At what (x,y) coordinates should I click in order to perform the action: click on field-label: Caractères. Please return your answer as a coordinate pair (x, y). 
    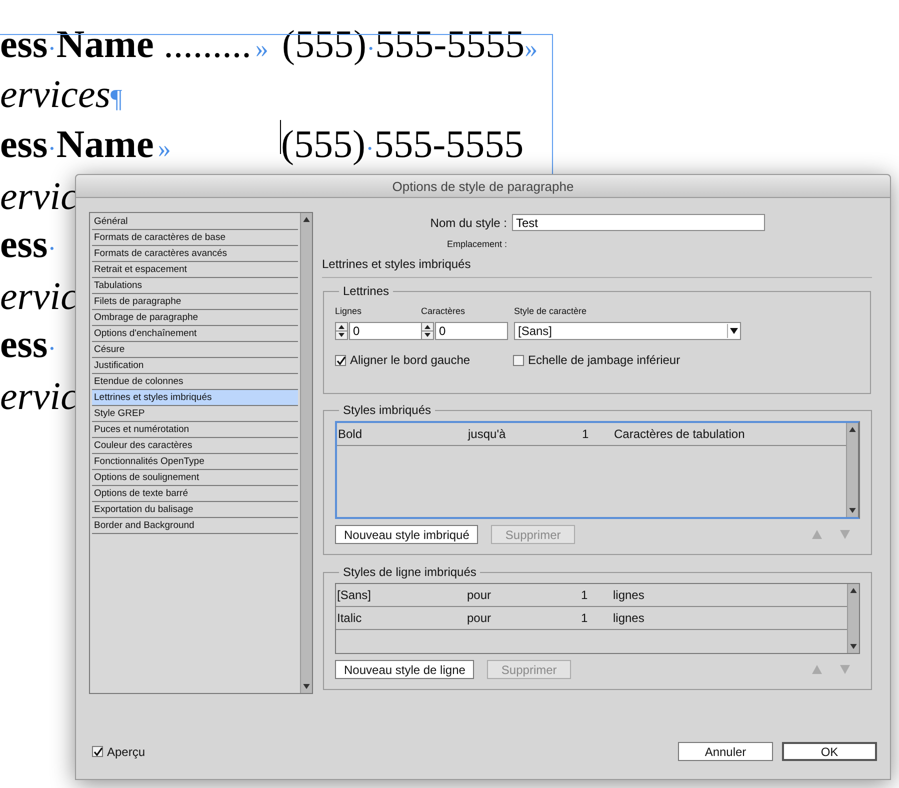
    Looking at the image, I should click on (443, 312).